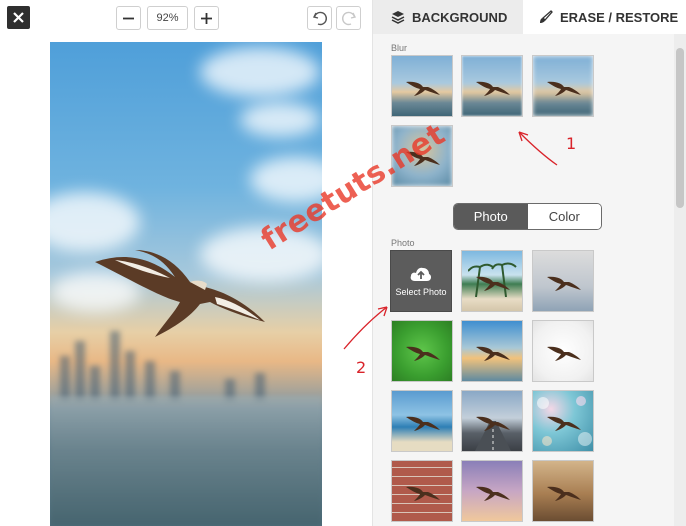  I want to click on photo-option-beach-palms, so click(492, 281).